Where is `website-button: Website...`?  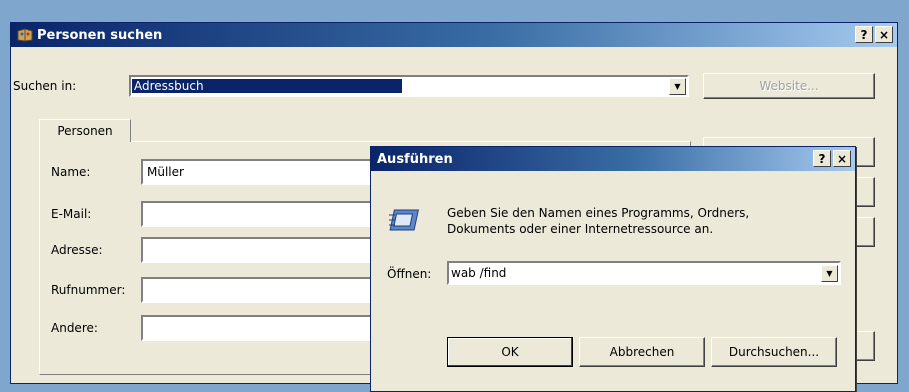
website-button: Website... is located at coordinates (789, 86).